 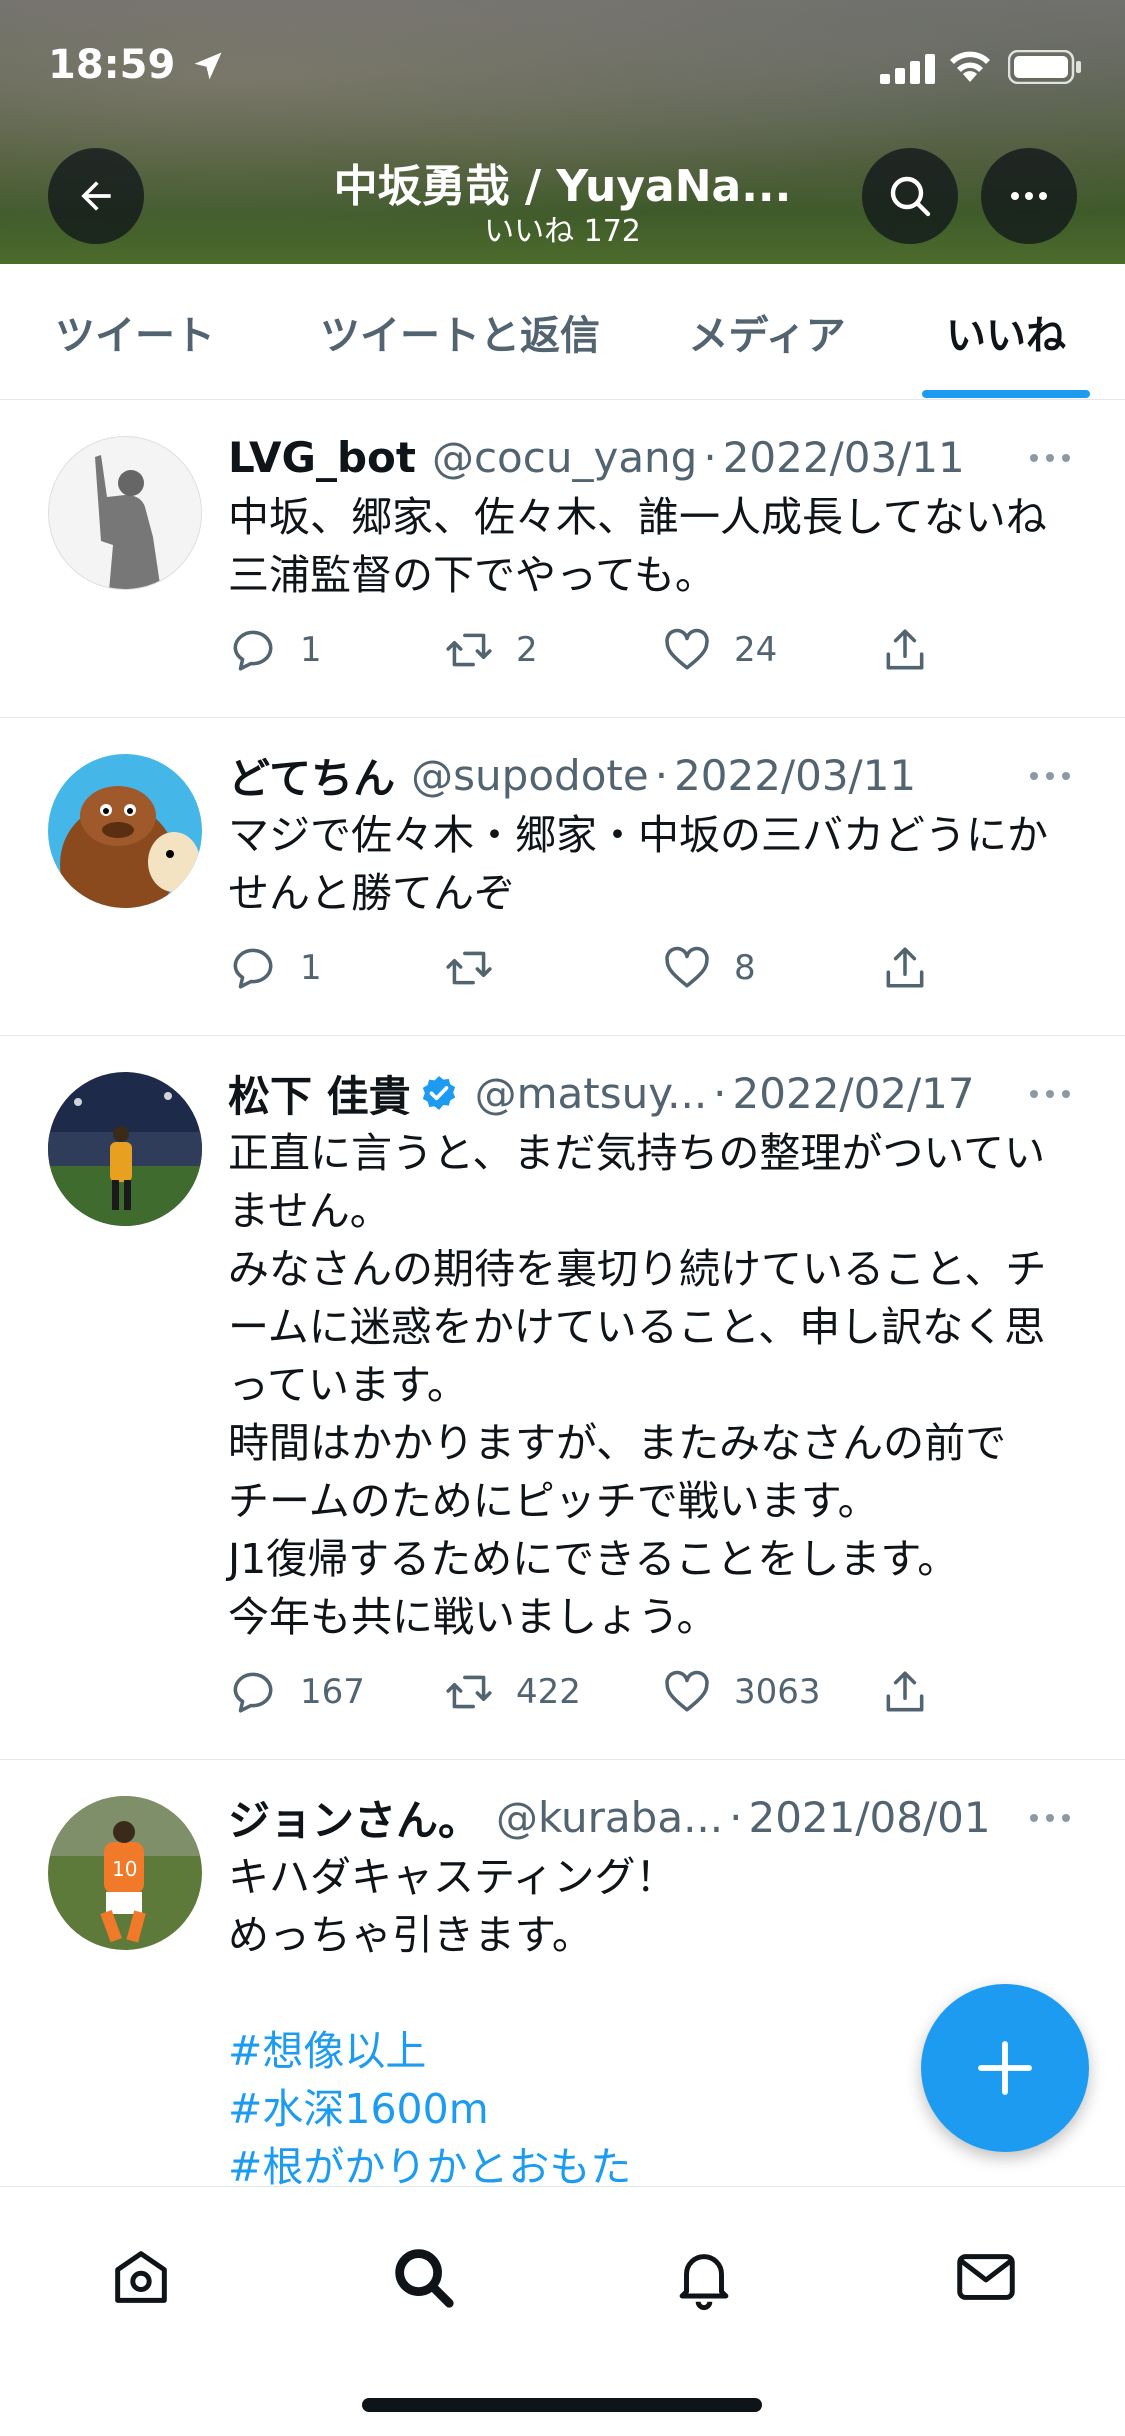 What do you see at coordinates (460, 332) in the screenshot?
I see `tab-tweets-and-replies: ツイートと返信` at bounding box center [460, 332].